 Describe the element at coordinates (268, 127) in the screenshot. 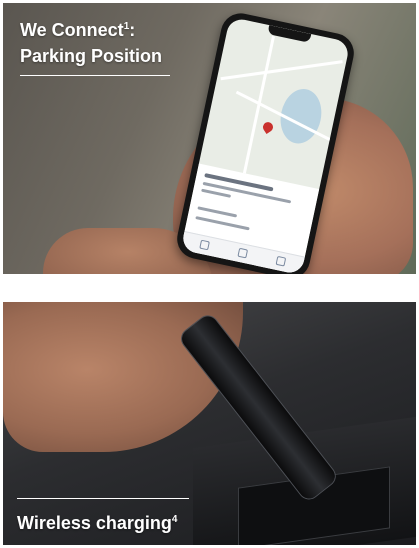

I see `parking-location-pin-icon` at that location.